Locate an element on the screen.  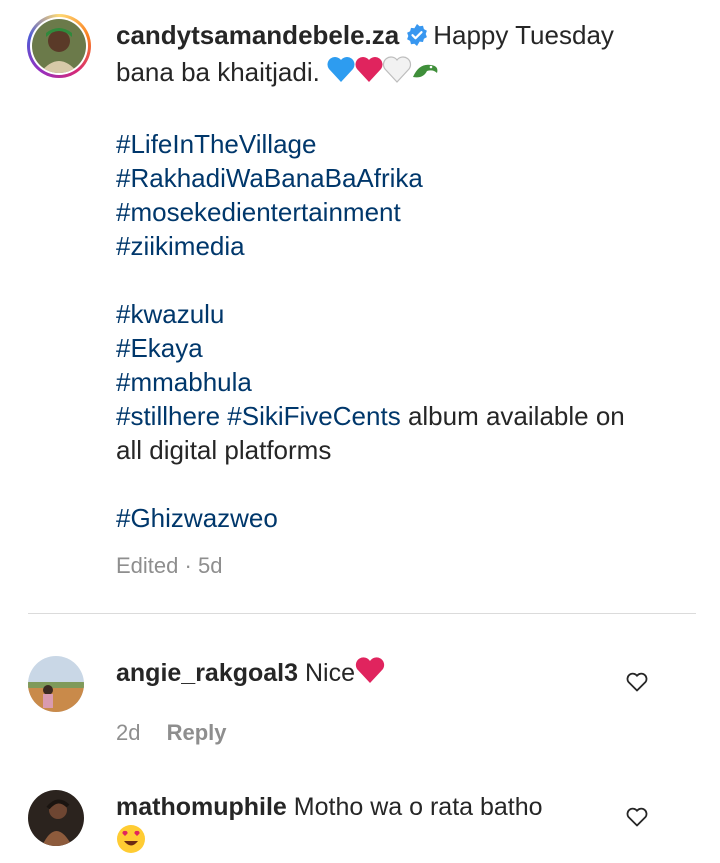
hashtag: #RakhadiWaBanaBaAfrika is located at coordinates (401, 178).